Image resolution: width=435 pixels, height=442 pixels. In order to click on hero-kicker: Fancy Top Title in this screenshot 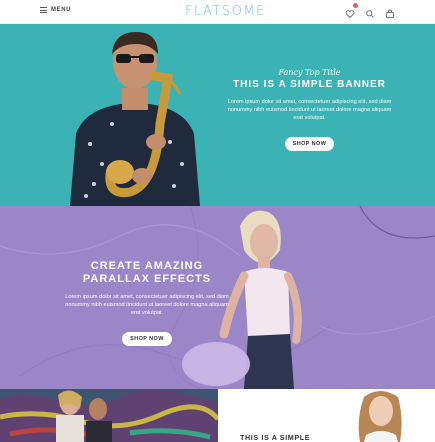, I will do `click(309, 72)`.